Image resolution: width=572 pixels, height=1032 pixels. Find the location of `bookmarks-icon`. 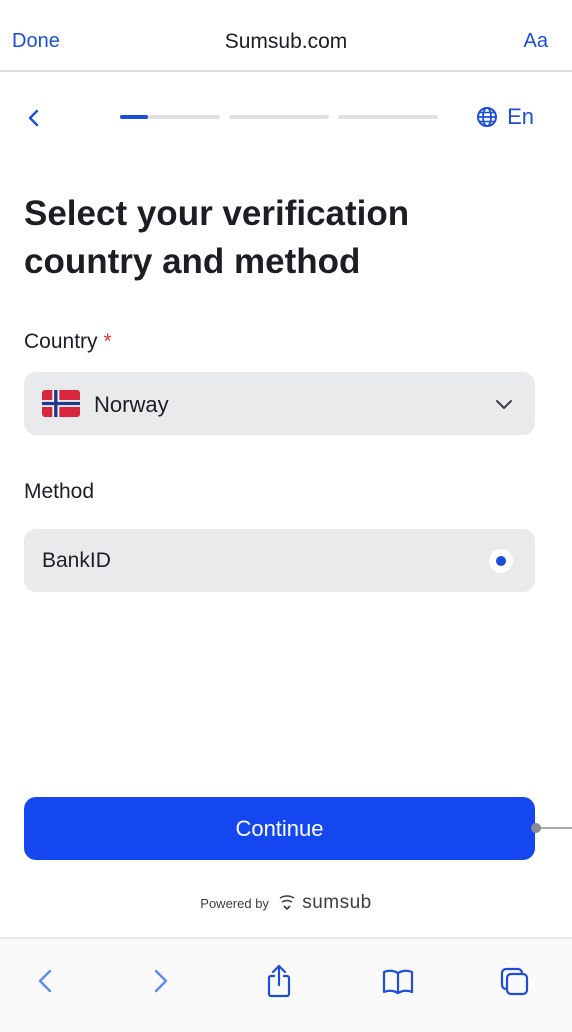

bookmarks-icon is located at coordinates (398, 981).